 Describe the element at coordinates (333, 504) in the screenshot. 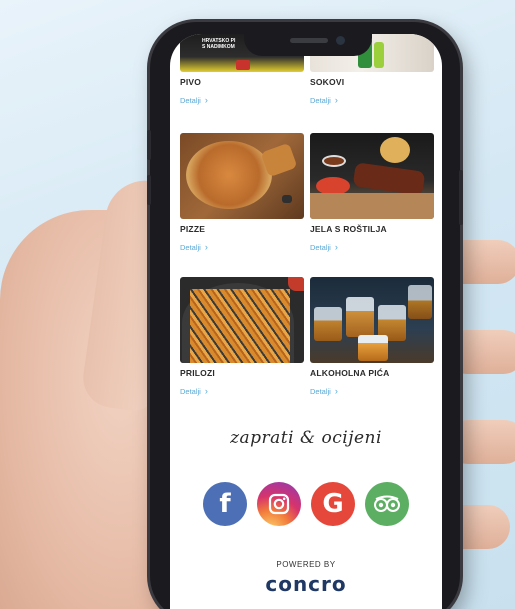

I see `google-icon: G` at that location.